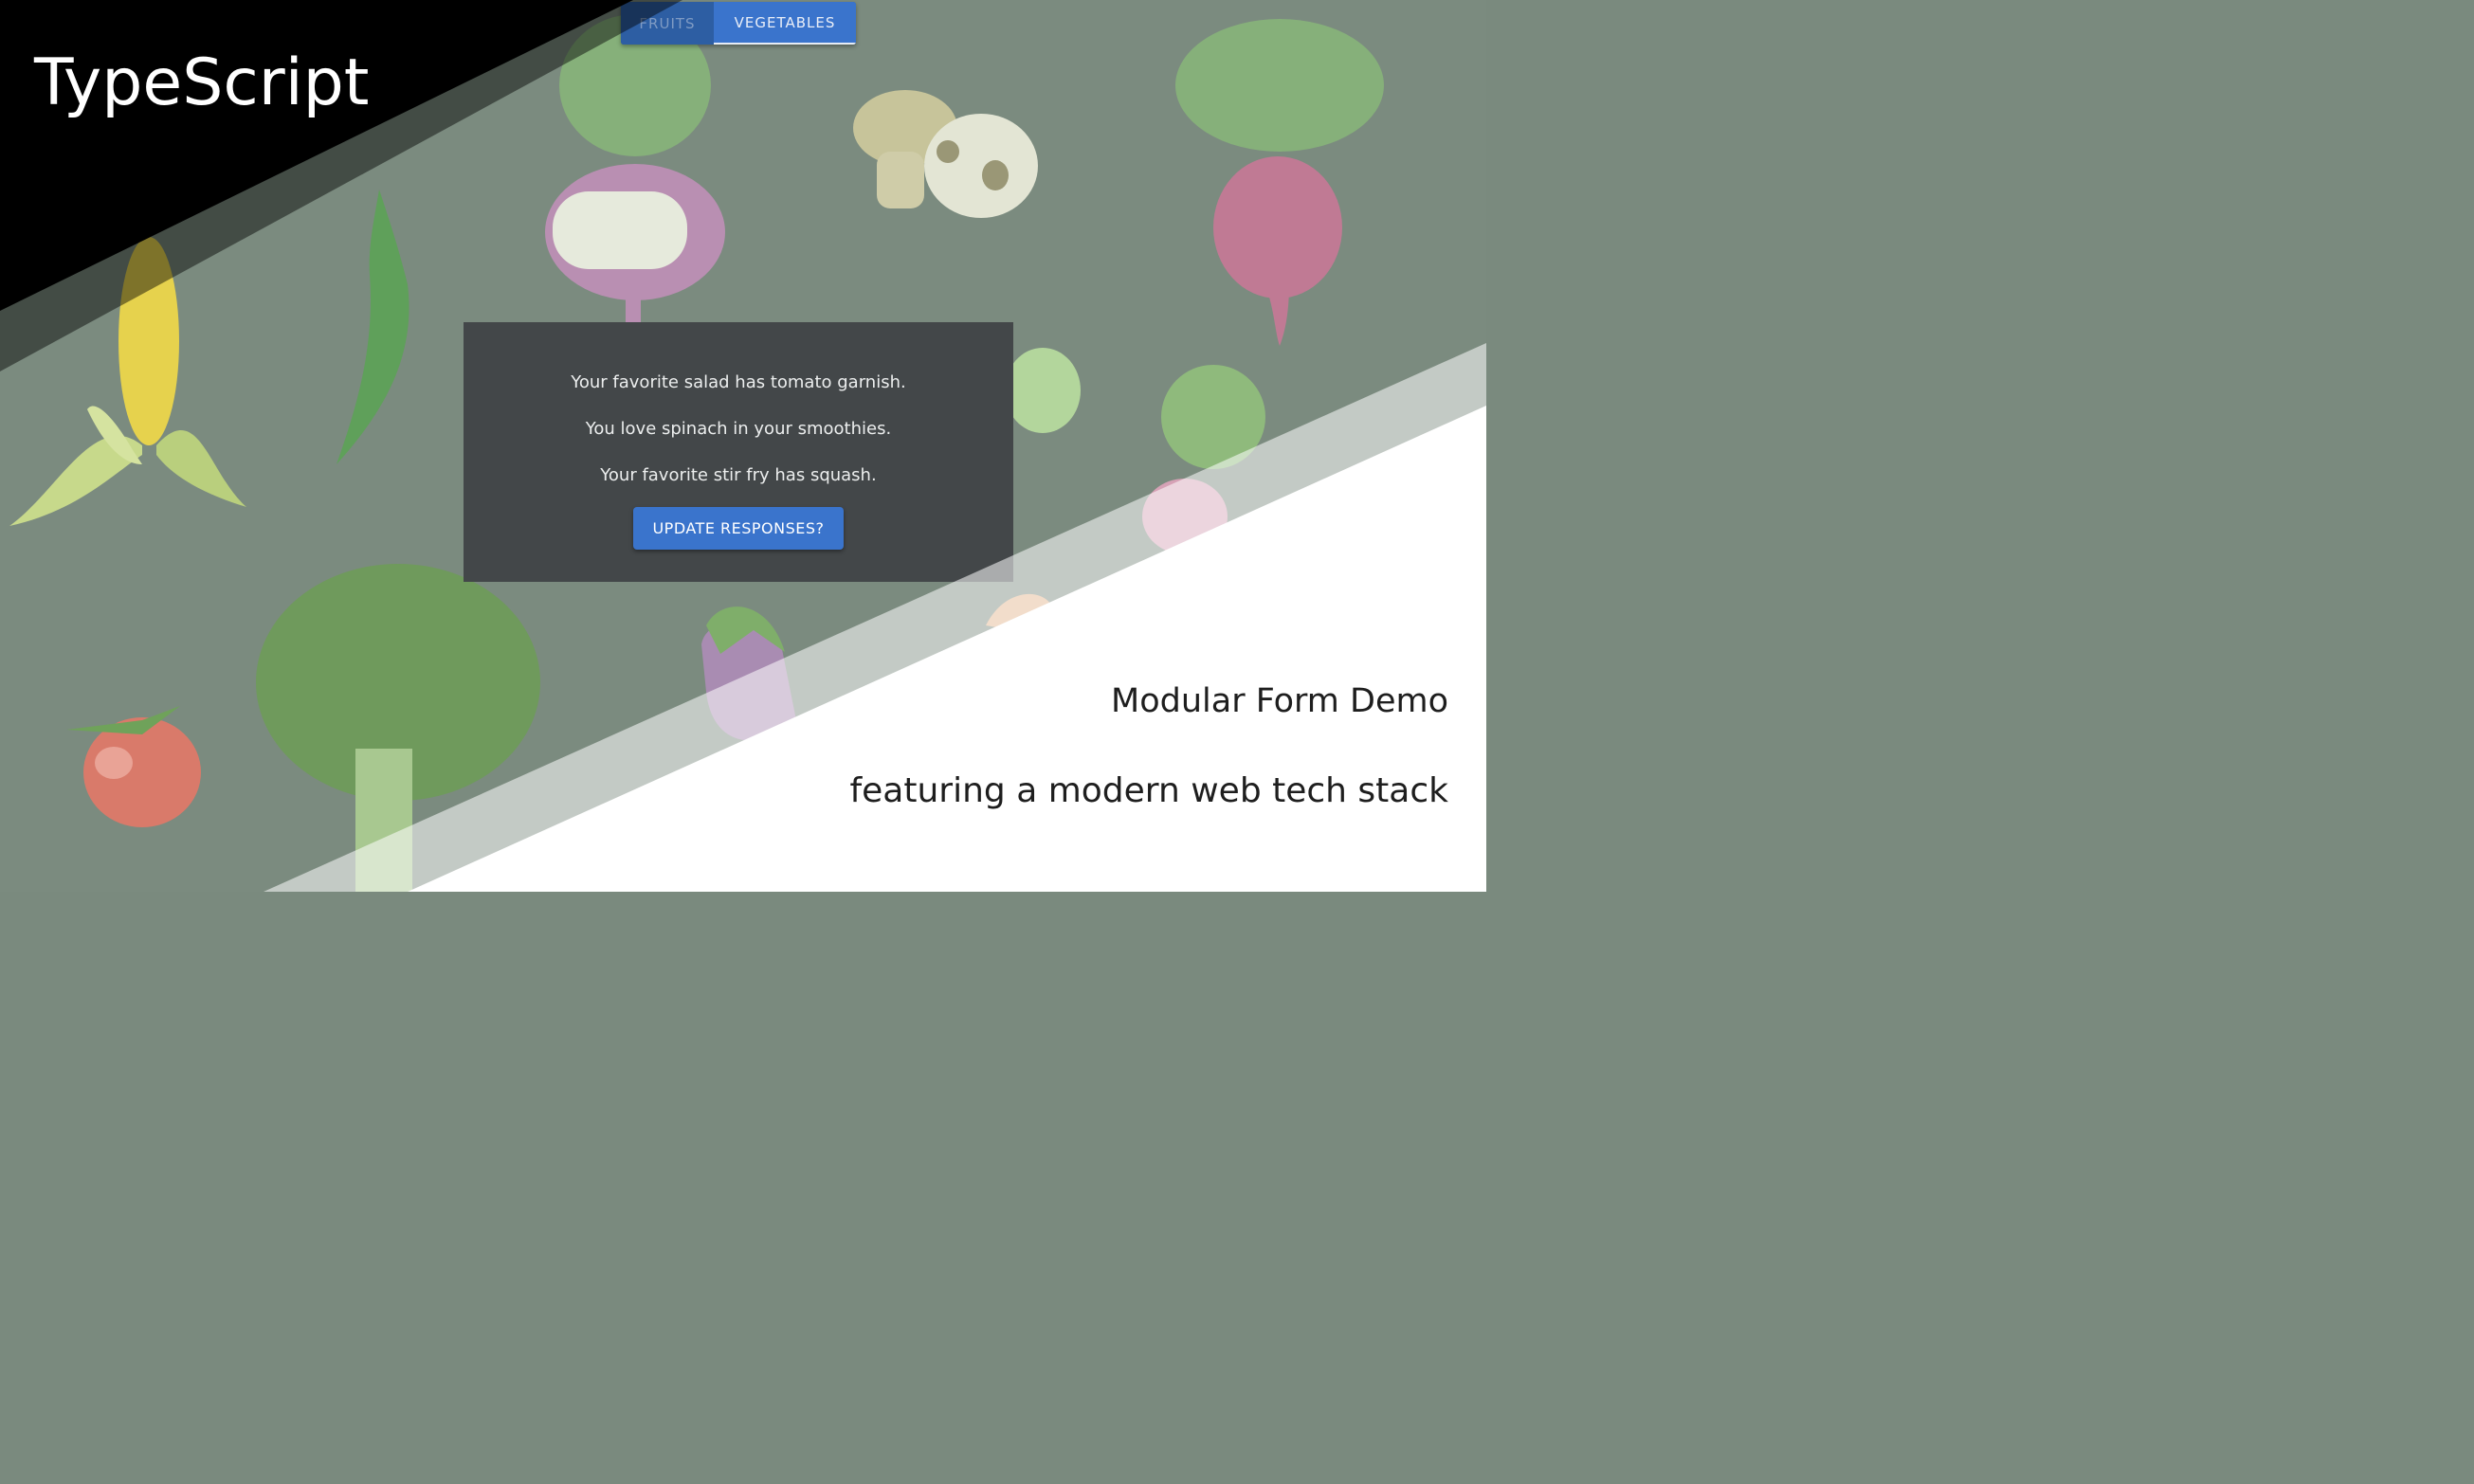 The image size is (2474, 1484). What do you see at coordinates (738, 475) in the screenshot?
I see `response-line: Your favorite stir fry has squash.` at bounding box center [738, 475].